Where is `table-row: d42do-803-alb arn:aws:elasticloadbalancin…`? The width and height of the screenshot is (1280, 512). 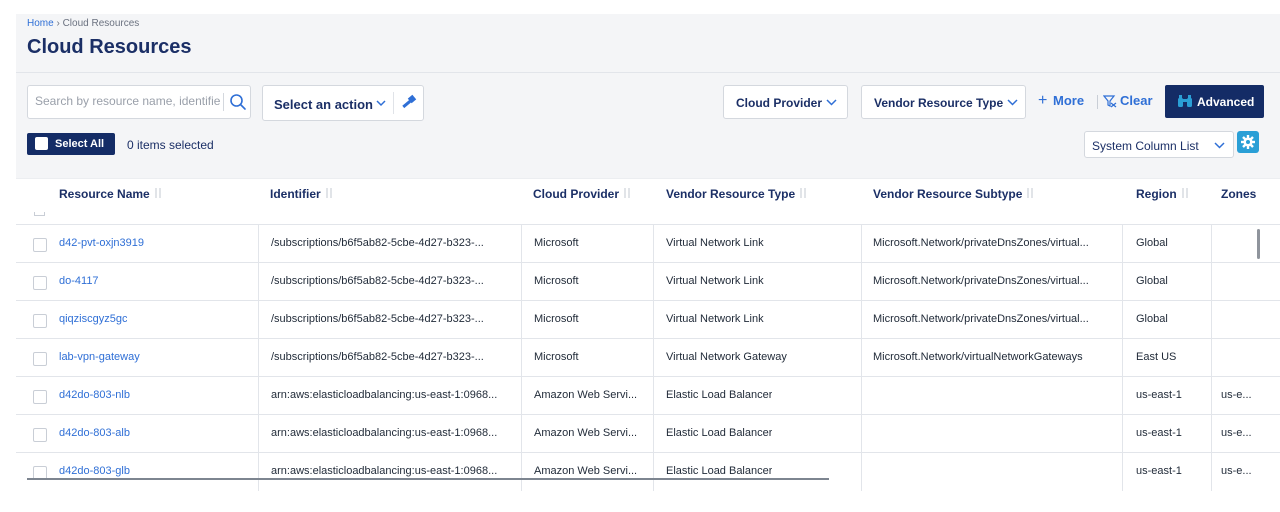 table-row: d42do-803-alb arn:aws:elasticloadbalancin… is located at coordinates (648, 433).